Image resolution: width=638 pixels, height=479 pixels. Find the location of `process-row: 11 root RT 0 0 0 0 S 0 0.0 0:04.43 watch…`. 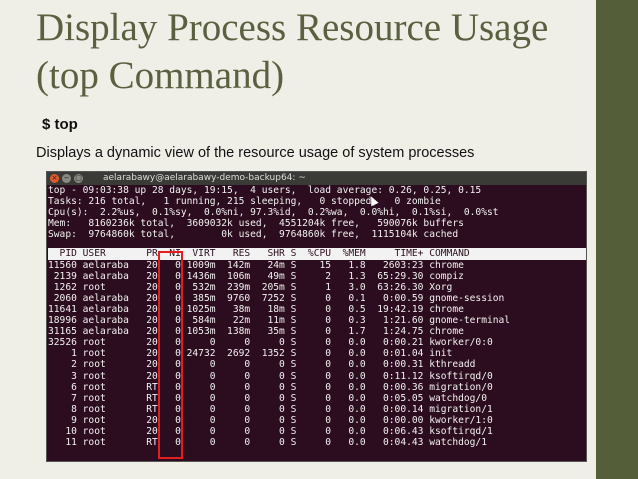

process-row: 11 root RT 0 0 0 0 S 0 0.0 0:04.43 watch… is located at coordinates (267, 443).